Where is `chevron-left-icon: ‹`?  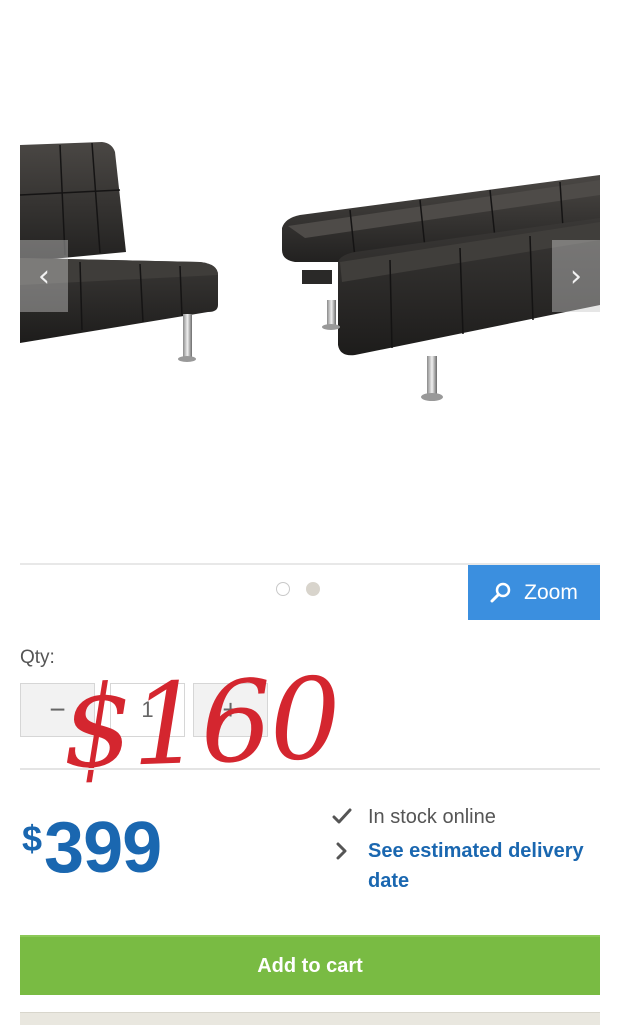 chevron-left-icon: ‹ is located at coordinates (44, 276).